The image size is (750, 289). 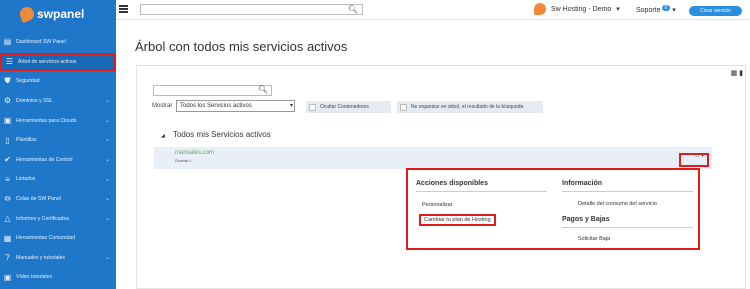 I want to click on service-filter-select: Todos los Servicios activos ▾, so click(x=235, y=106).